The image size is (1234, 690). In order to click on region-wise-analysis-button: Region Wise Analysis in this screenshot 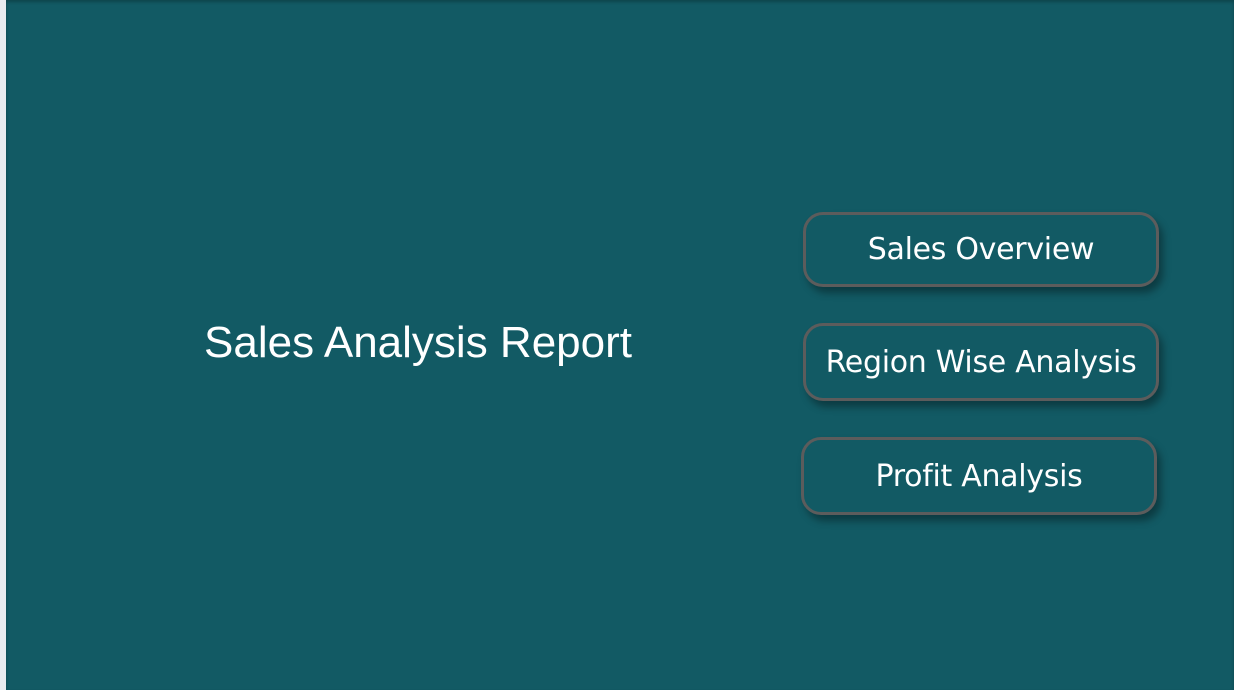, I will do `click(981, 362)`.